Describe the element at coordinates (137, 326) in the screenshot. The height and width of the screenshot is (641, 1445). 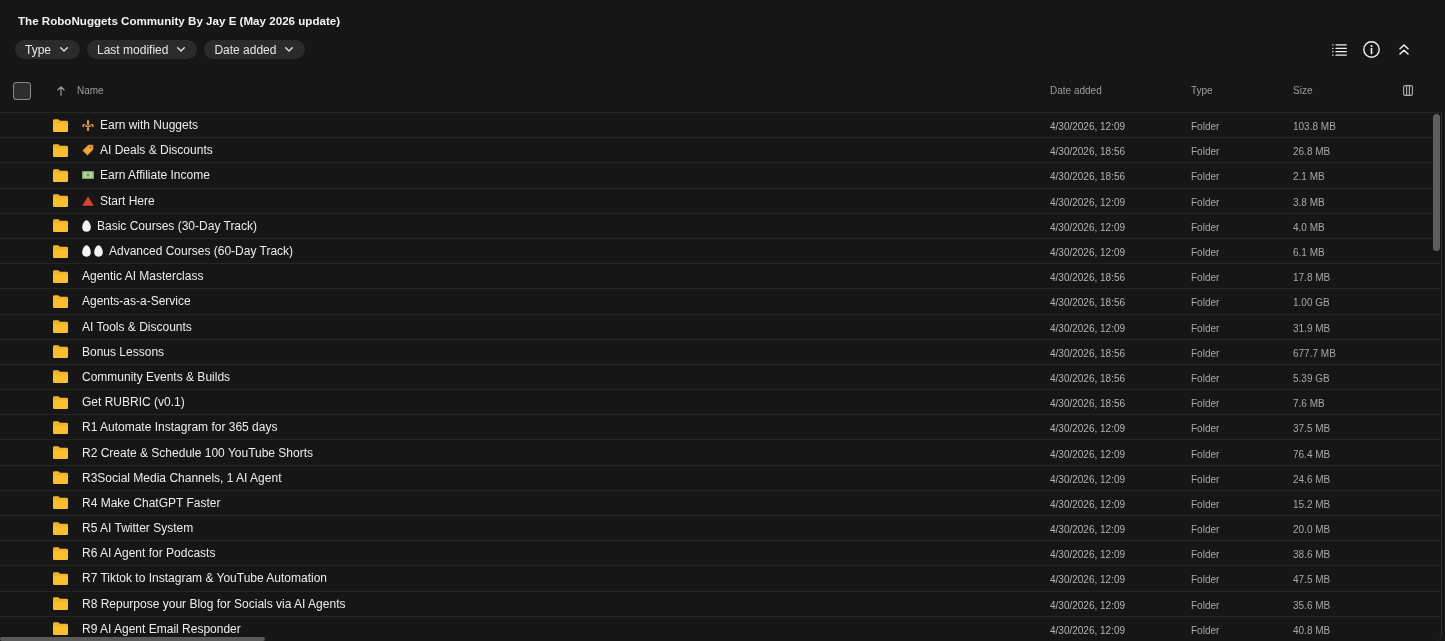
I see `folder-name: AI Tools & Discounts` at that location.